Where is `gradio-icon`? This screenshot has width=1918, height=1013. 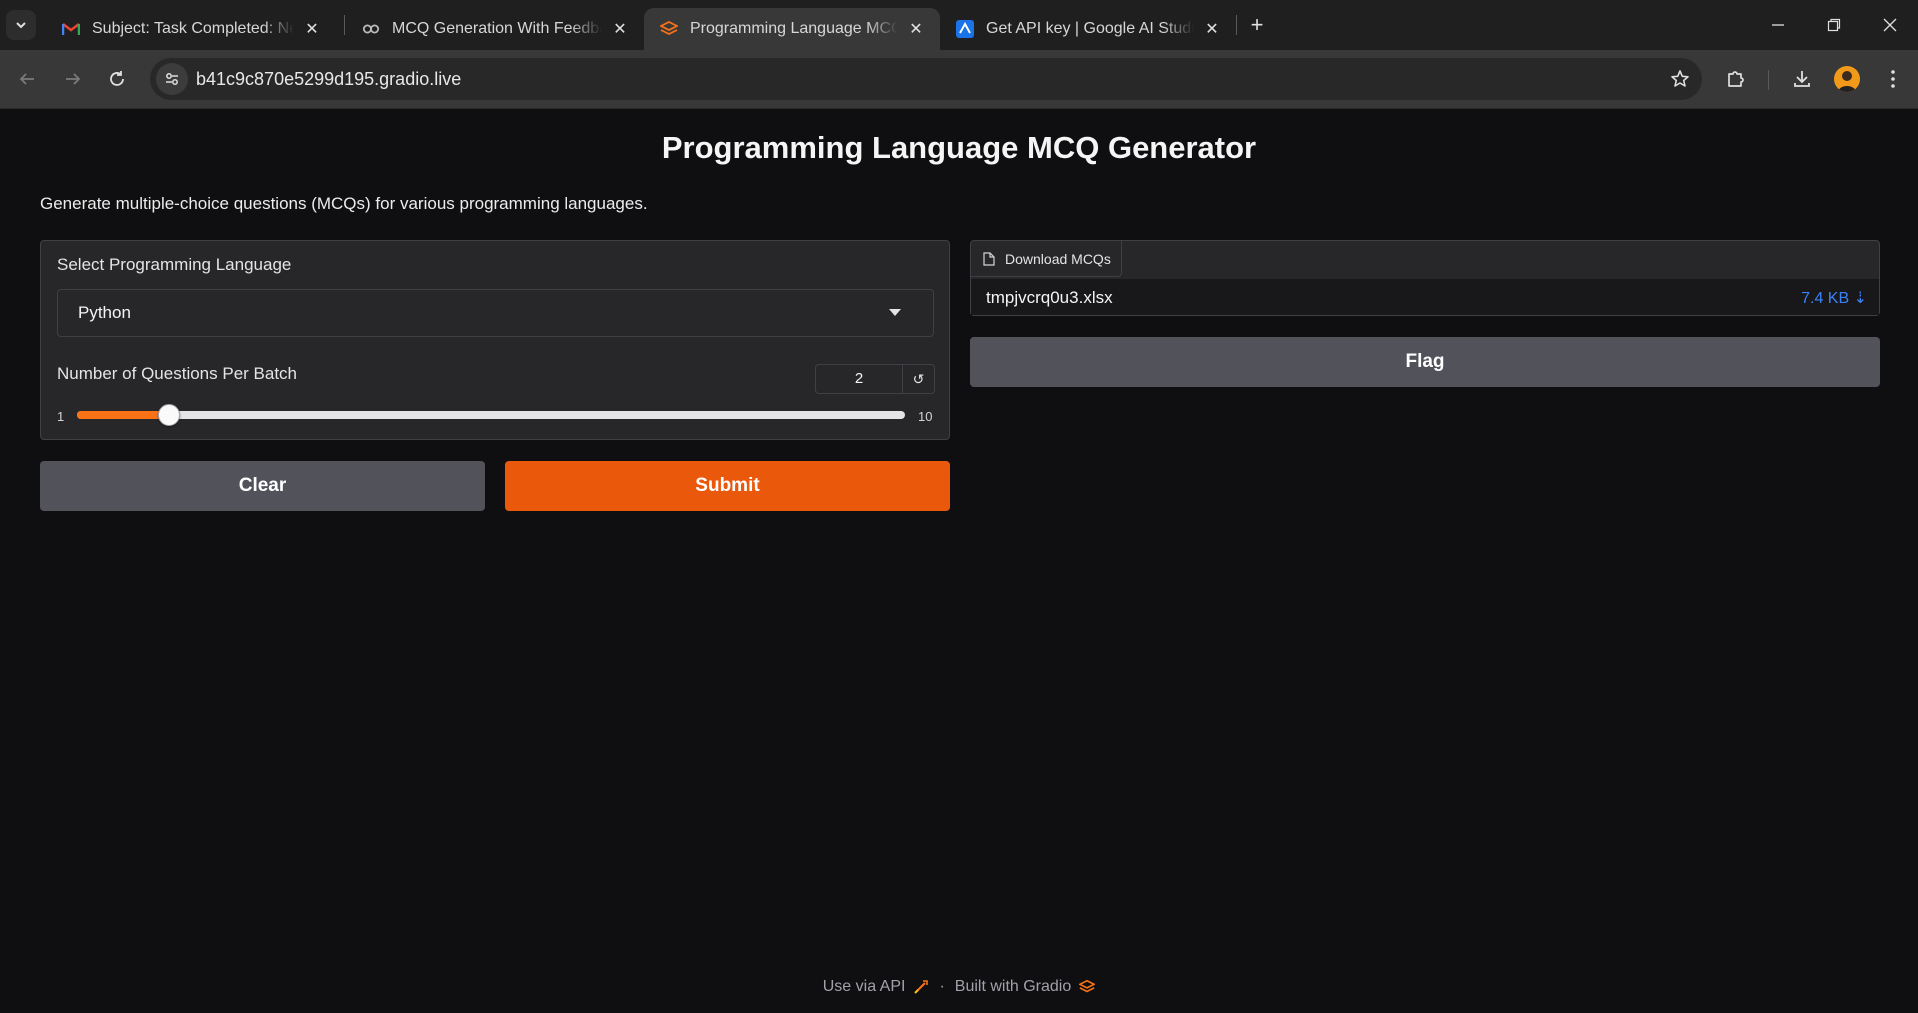
gradio-icon is located at coordinates (669, 29).